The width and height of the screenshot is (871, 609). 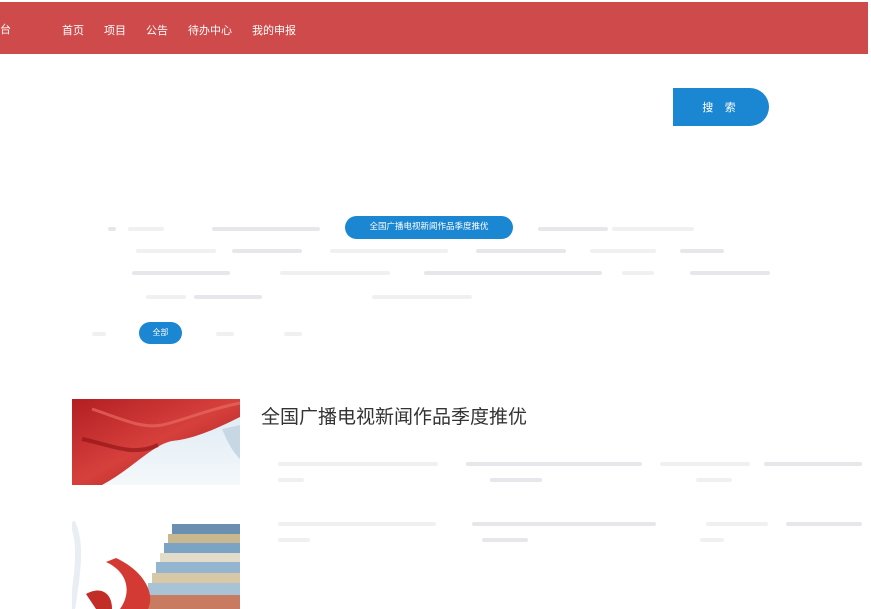 What do you see at coordinates (5, 29) in the screenshot?
I see `site-logo-fragment: 台` at bounding box center [5, 29].